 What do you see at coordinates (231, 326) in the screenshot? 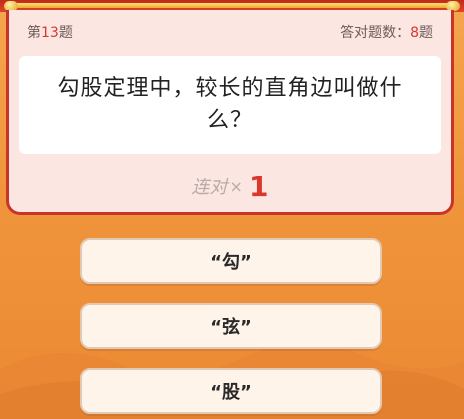
I see `answer-option-2: “弦”` at bounding box center [231, 326].